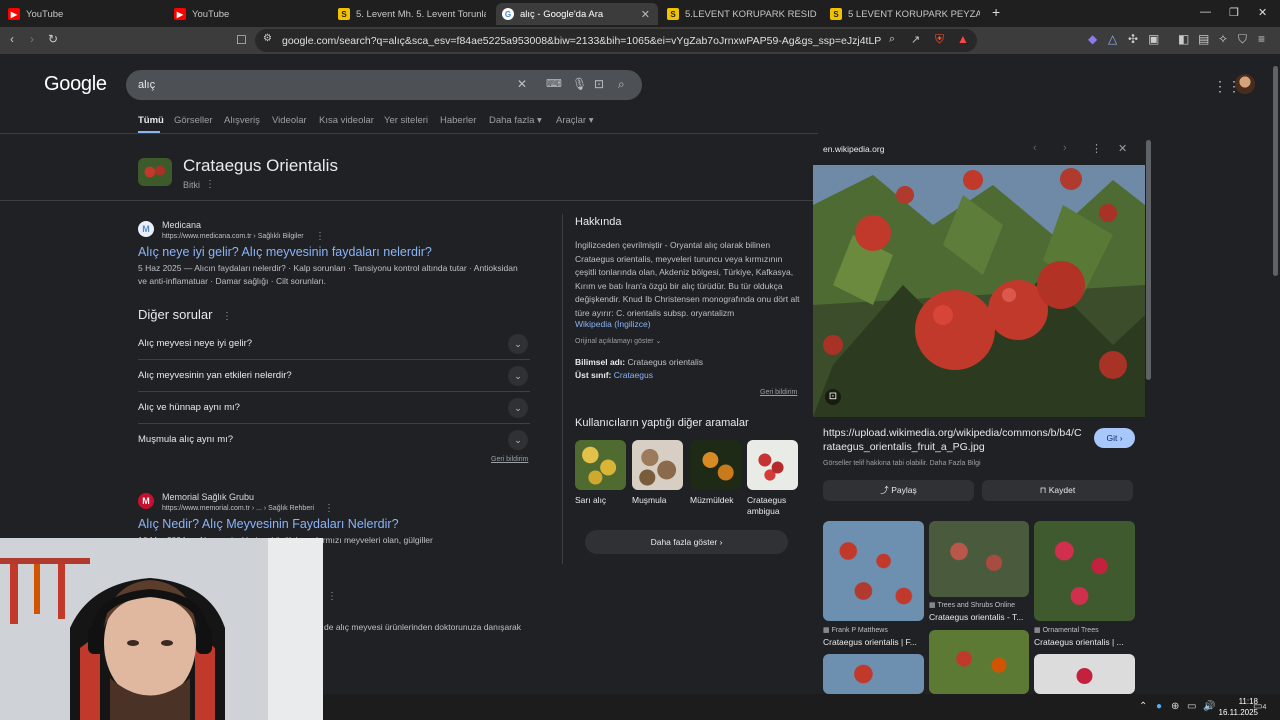 This screenshot has width=1280, height=720. Describe the element at coordinates (193, 120) in the screenshot. I see `tab-images: Görseller` at that location.